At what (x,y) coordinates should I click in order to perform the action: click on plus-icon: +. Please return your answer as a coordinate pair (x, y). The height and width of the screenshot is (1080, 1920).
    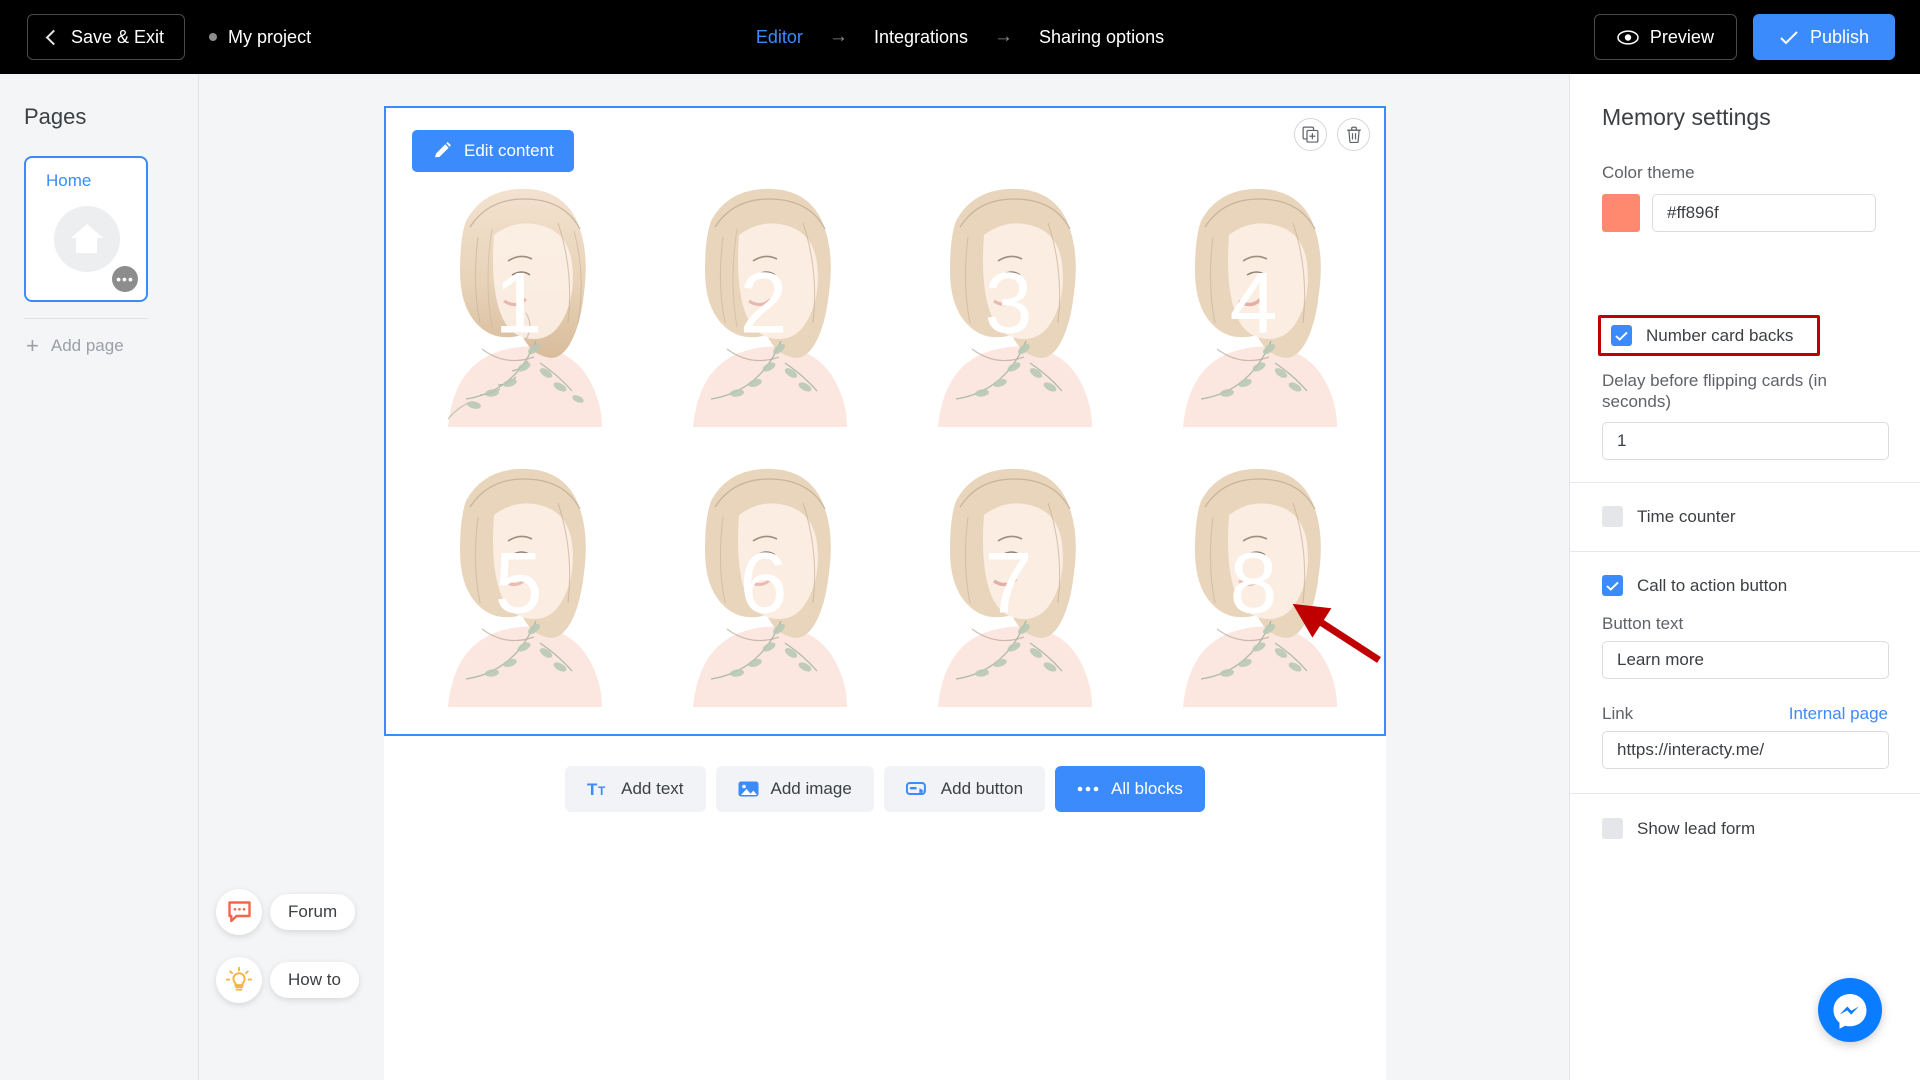
    Looking at the image, I should click on (32, 345).